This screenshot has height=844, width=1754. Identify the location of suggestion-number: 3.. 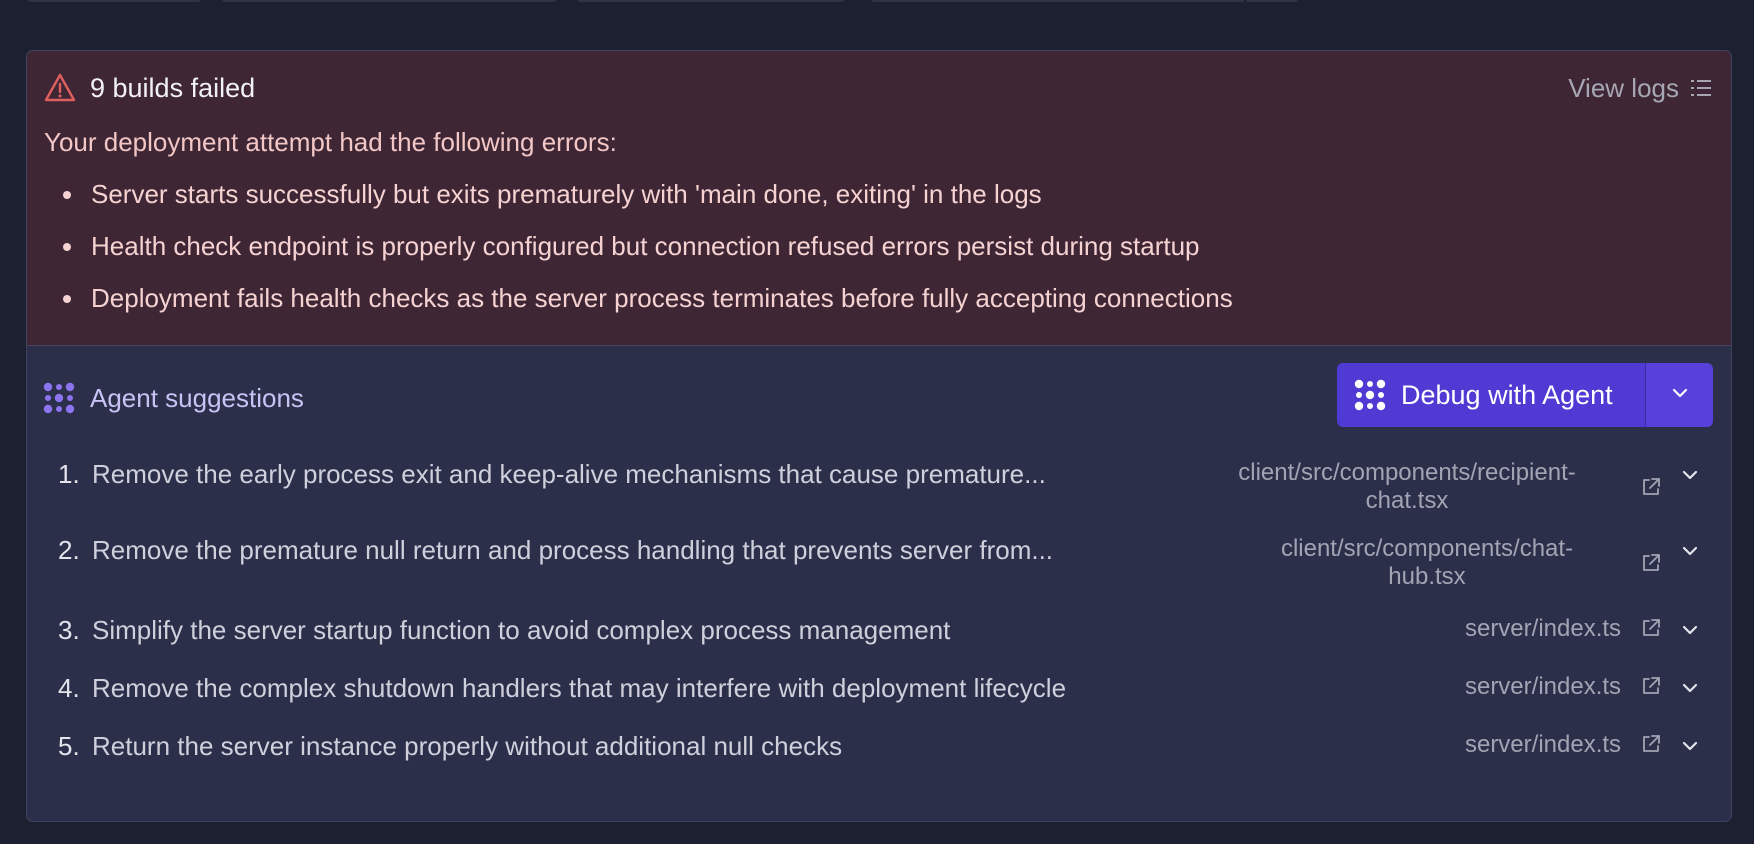
(69, 630).